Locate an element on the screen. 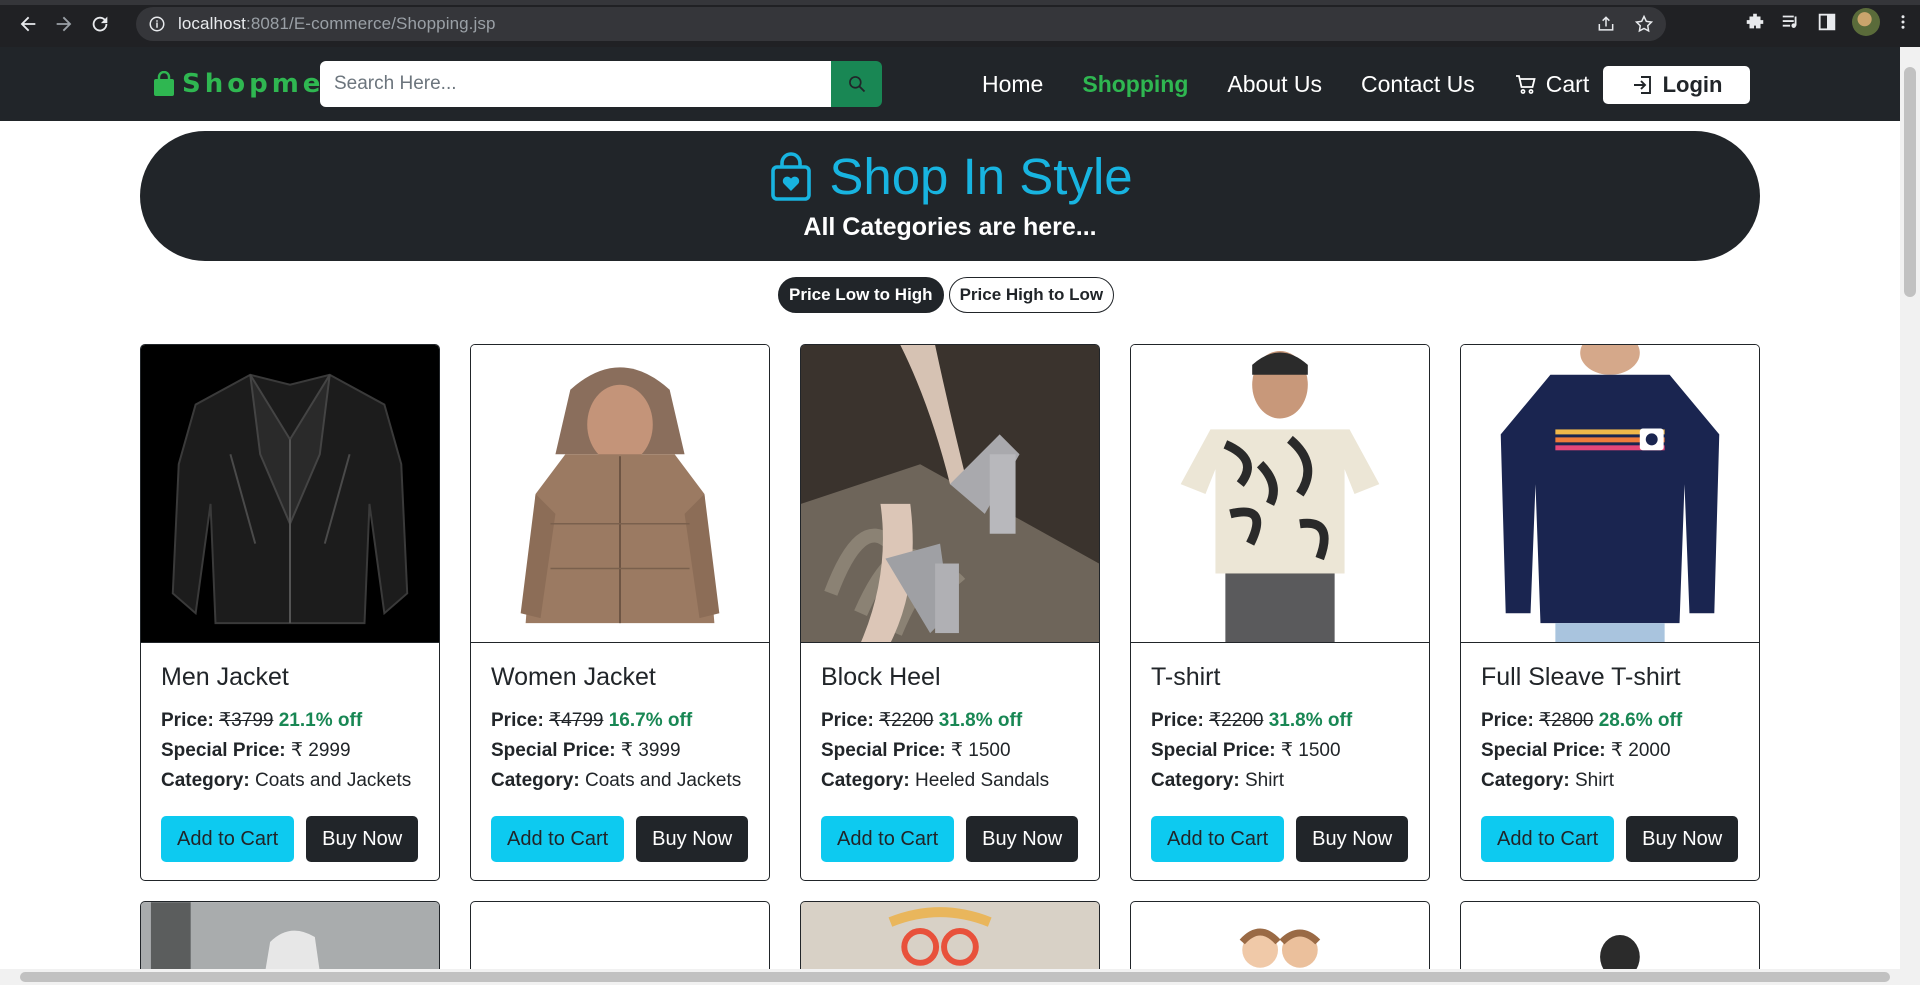 This screenshot has height=985, width=1920. nav-home: Home is located at coordinates (1012, 84).